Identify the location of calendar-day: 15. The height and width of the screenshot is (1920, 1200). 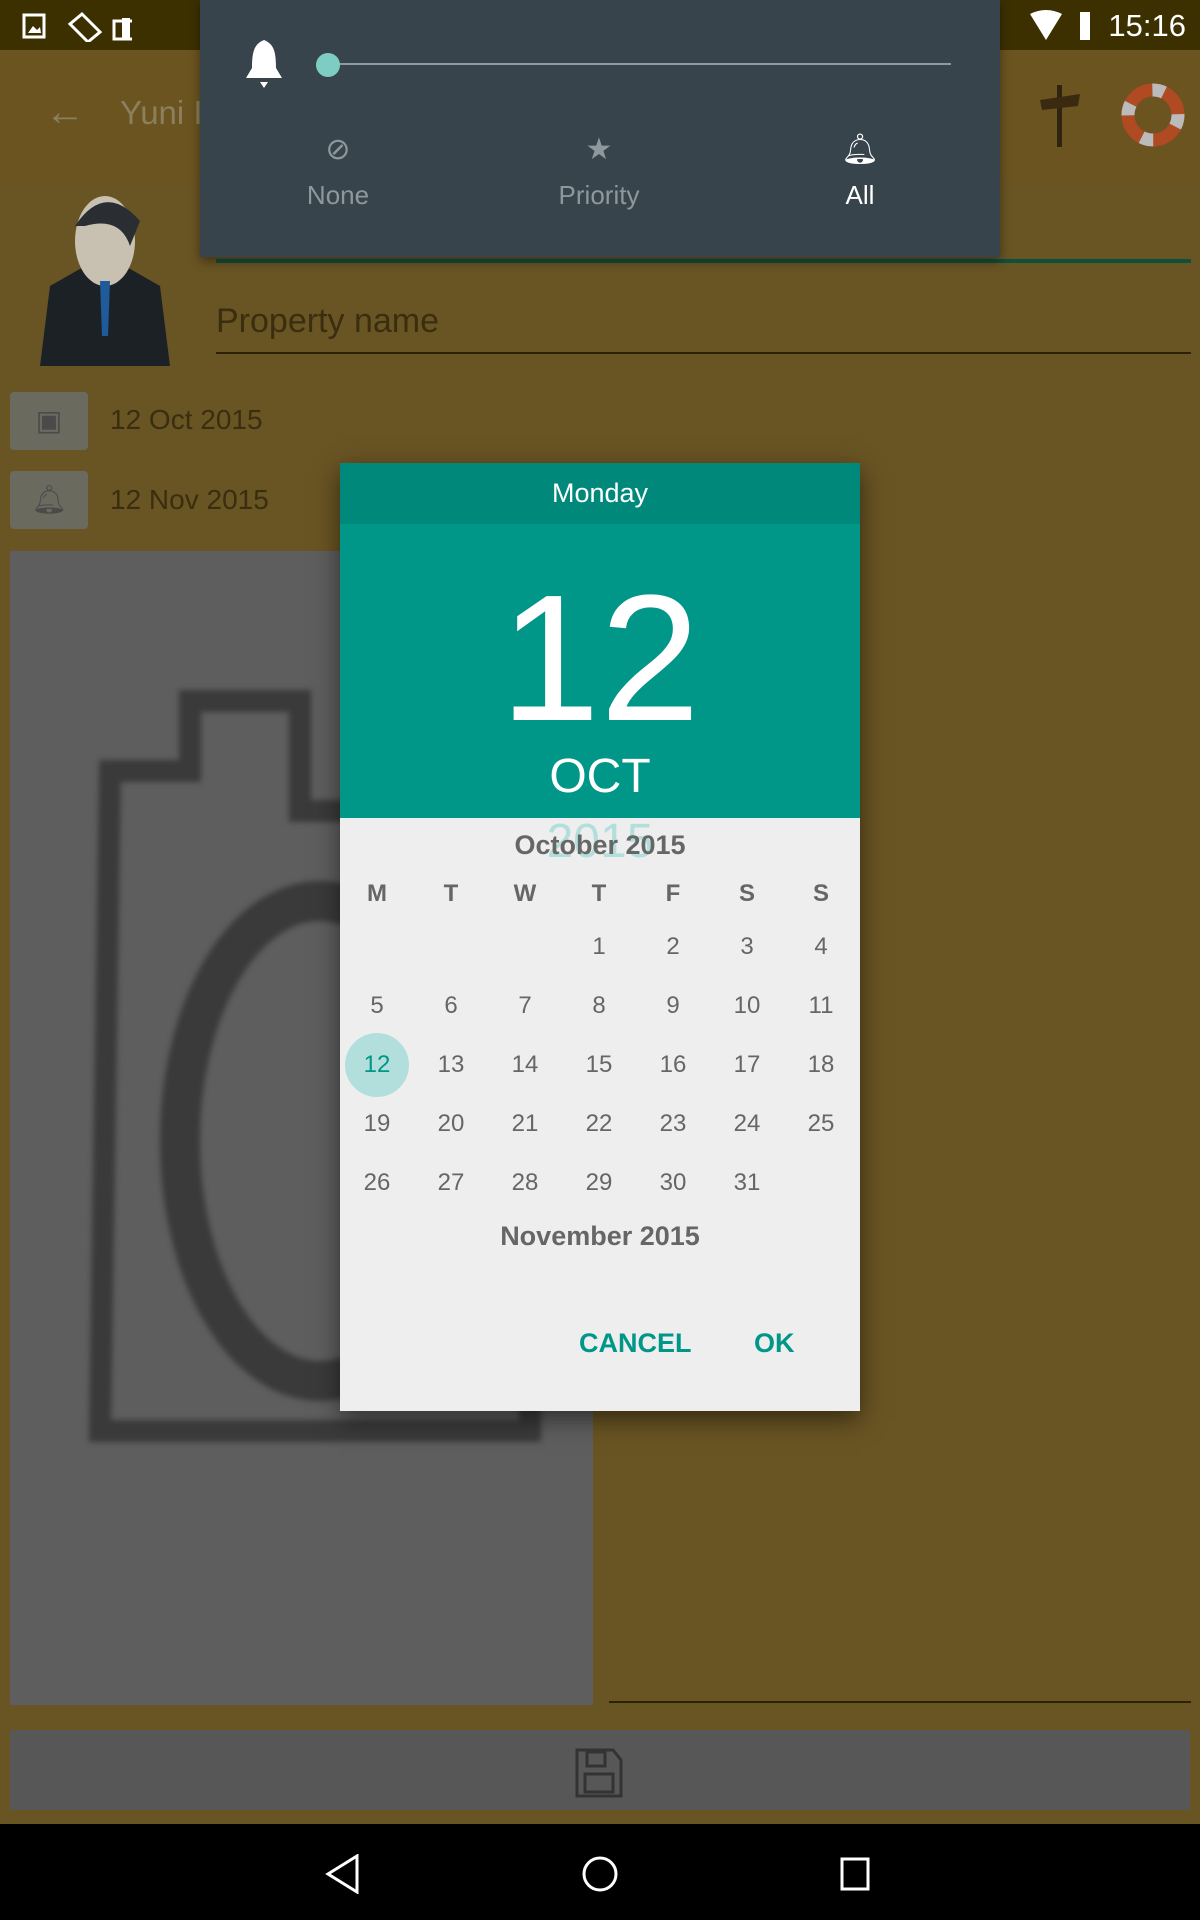
(599, 1065).